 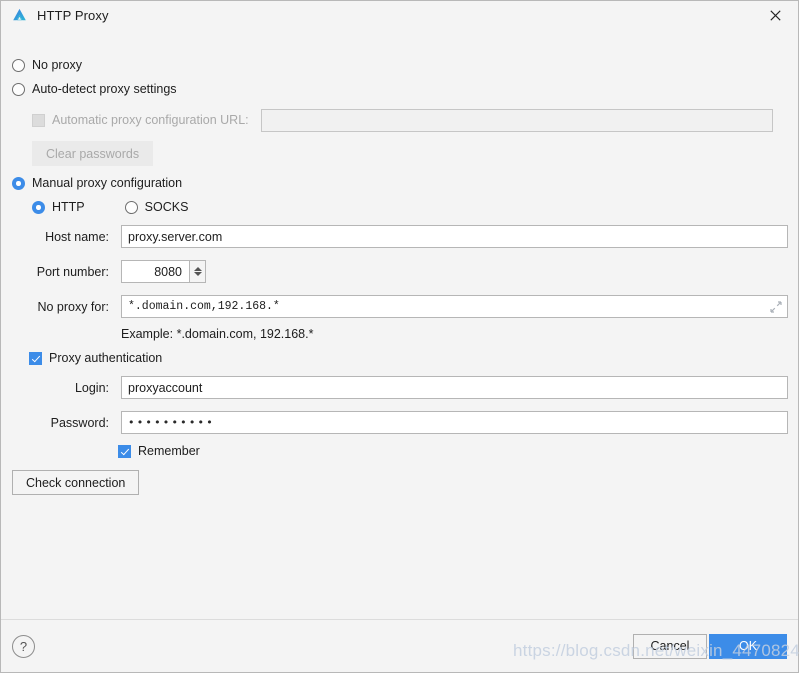 I want to click on host-name-row: Host name: proxy.server.com, so click(x=400, y=236).